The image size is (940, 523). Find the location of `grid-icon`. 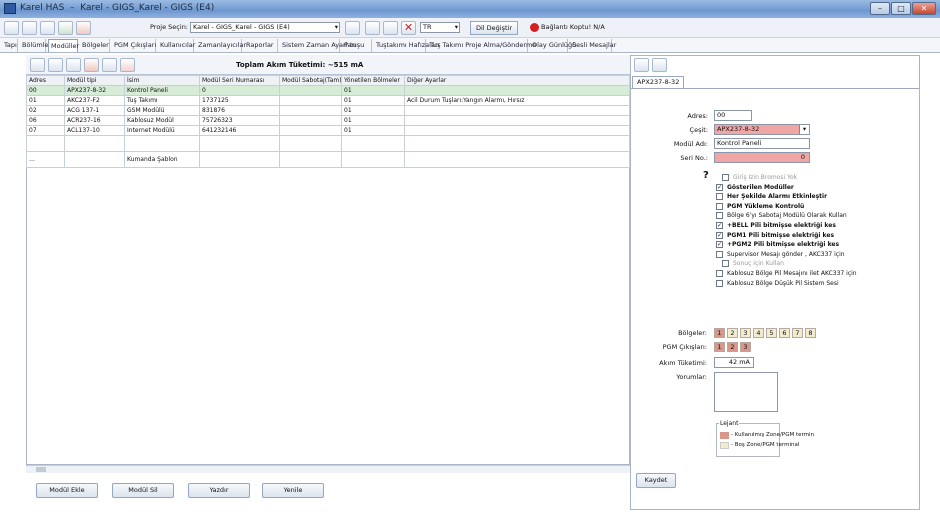

grid-icon is located at coordinates (73, 65).